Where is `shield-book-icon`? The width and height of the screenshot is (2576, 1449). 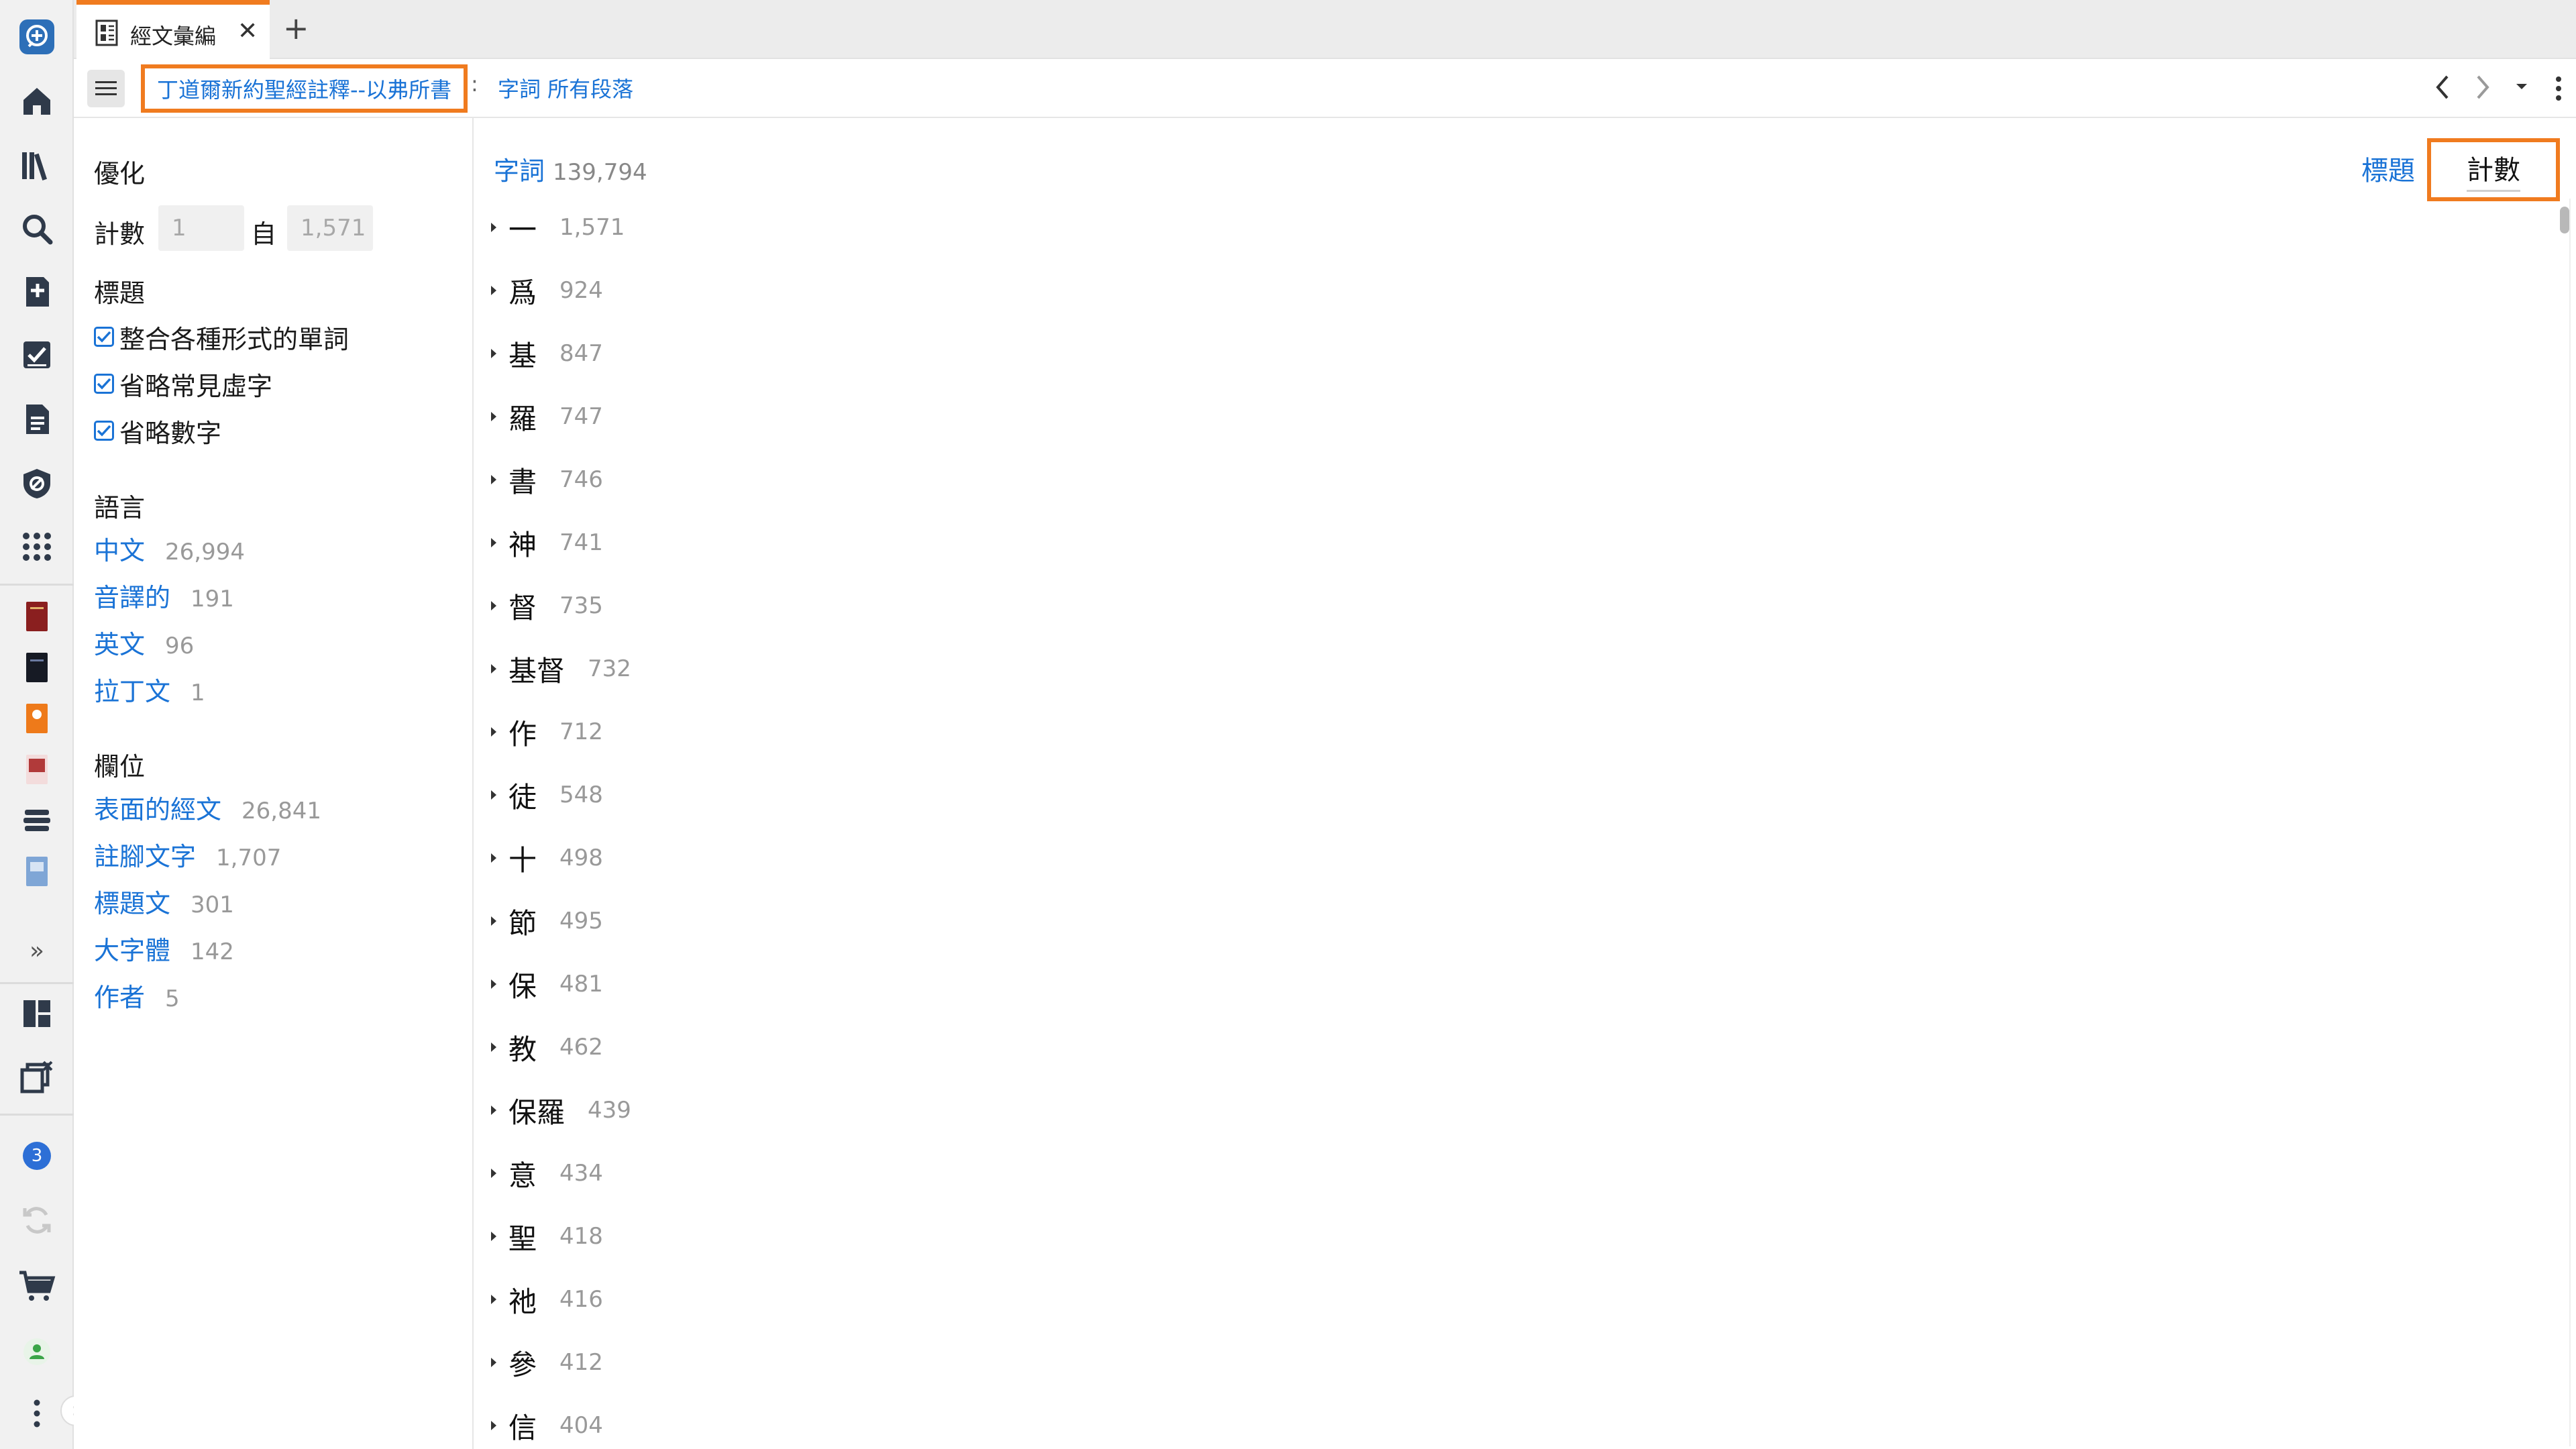 shield-book-icon is located at coordinates (37, 484).